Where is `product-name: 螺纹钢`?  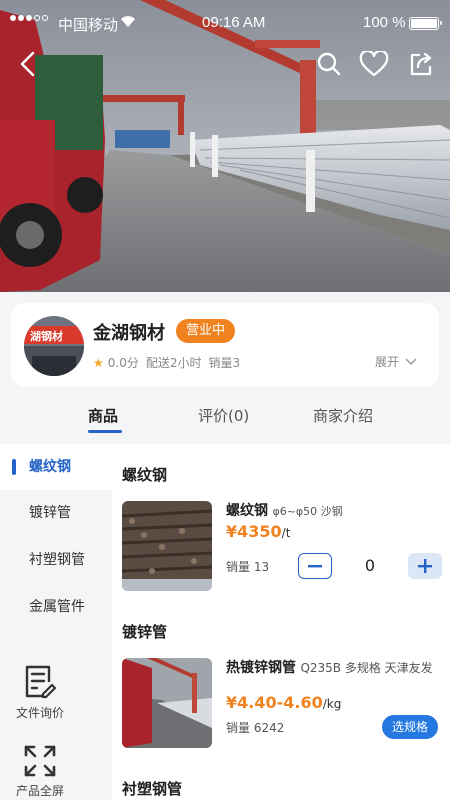
product-name: 螺纹钢 is located at coordinates (247, 511).